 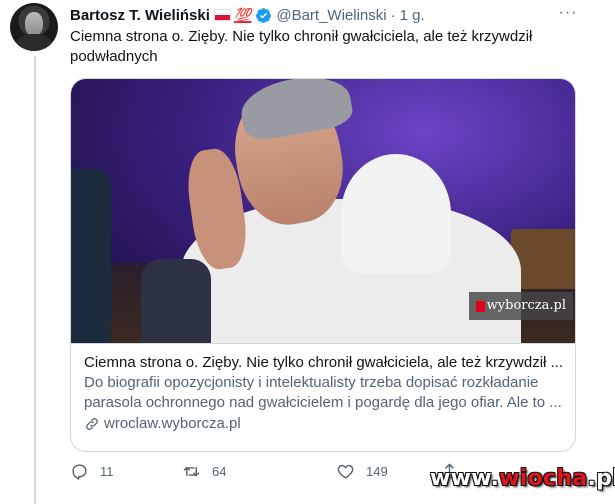 What do you see at coordinates (568, 14) in the screenshot?
I see `more-options-icon: ···` at bounding box center [568, 14].